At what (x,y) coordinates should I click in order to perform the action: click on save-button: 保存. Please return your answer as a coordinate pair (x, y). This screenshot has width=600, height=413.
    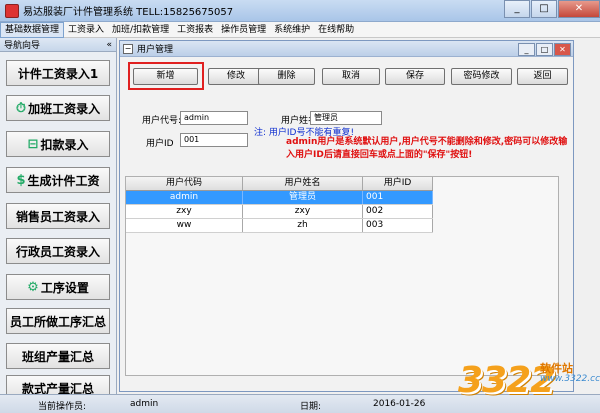
    Looking at the image, I should click on (415, 76).